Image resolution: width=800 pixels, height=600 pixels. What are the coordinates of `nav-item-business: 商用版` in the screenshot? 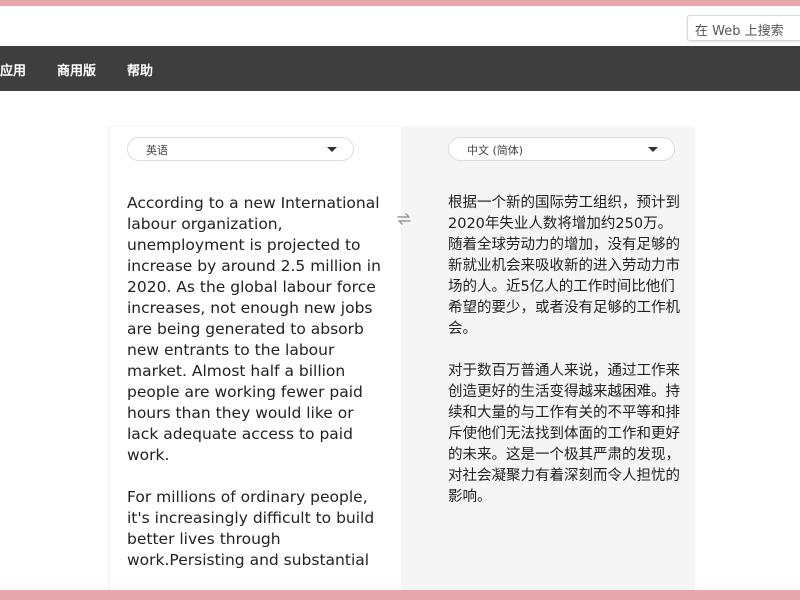 It's located at (76, 69).